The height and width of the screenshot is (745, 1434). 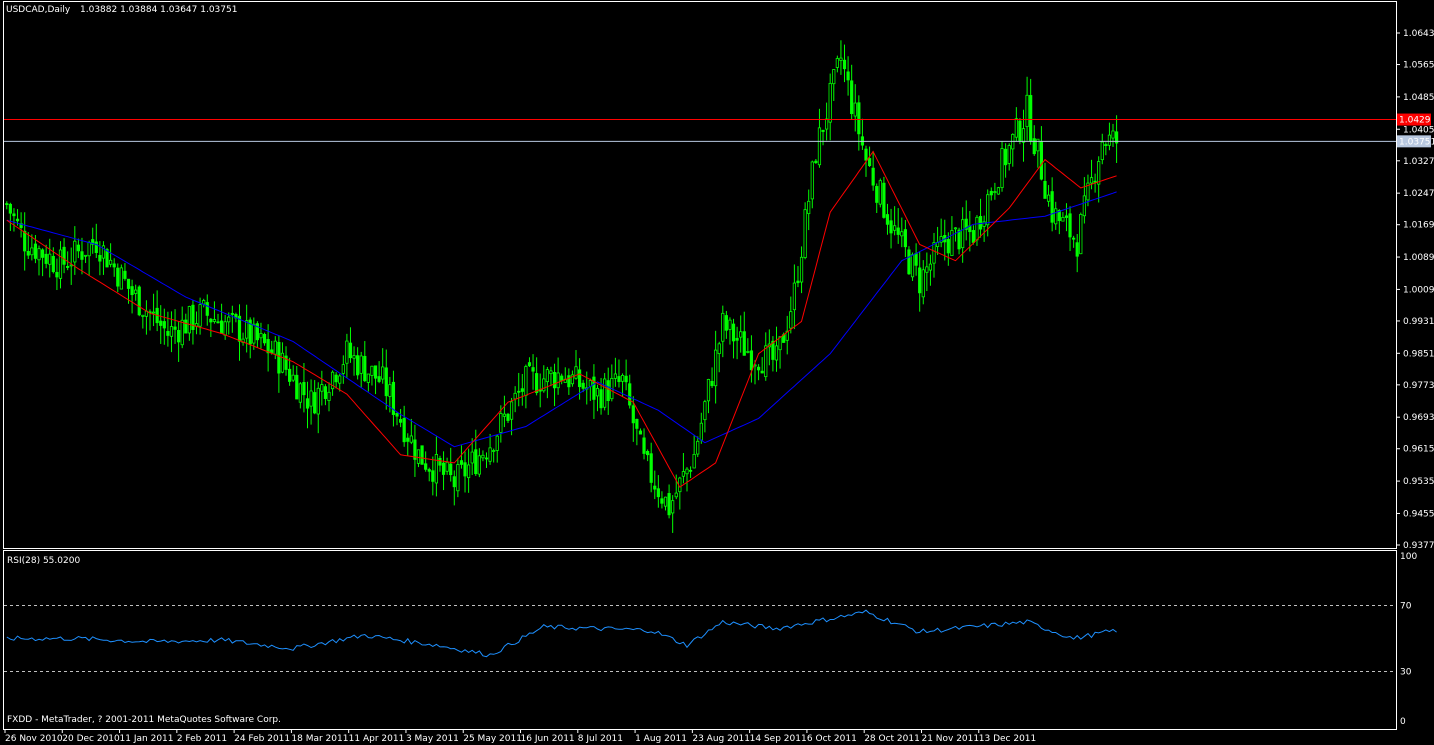 What do you see at coordinates (34, 739) in the screenshot?
I see `x-tick-label: 26 Nov 2010` at bounding box center [34, 739].